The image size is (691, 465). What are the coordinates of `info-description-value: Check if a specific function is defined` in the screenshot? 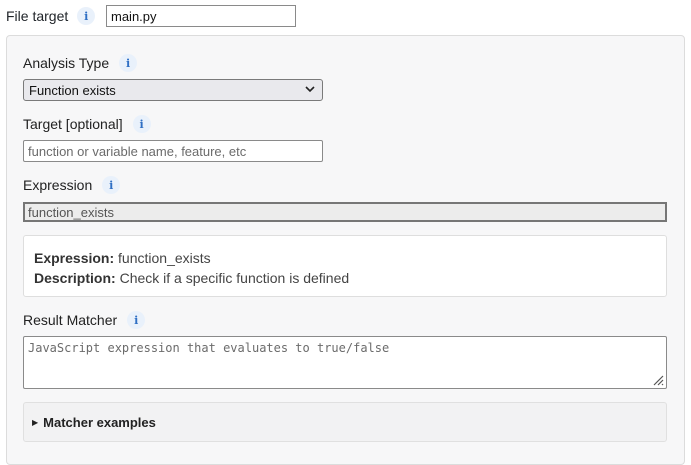 It's located at (234, 278).